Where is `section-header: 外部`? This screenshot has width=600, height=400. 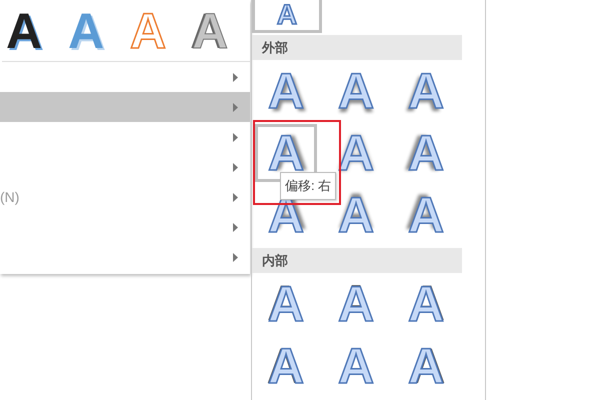 section-header: 外部 is located at coordinates (357, 47).